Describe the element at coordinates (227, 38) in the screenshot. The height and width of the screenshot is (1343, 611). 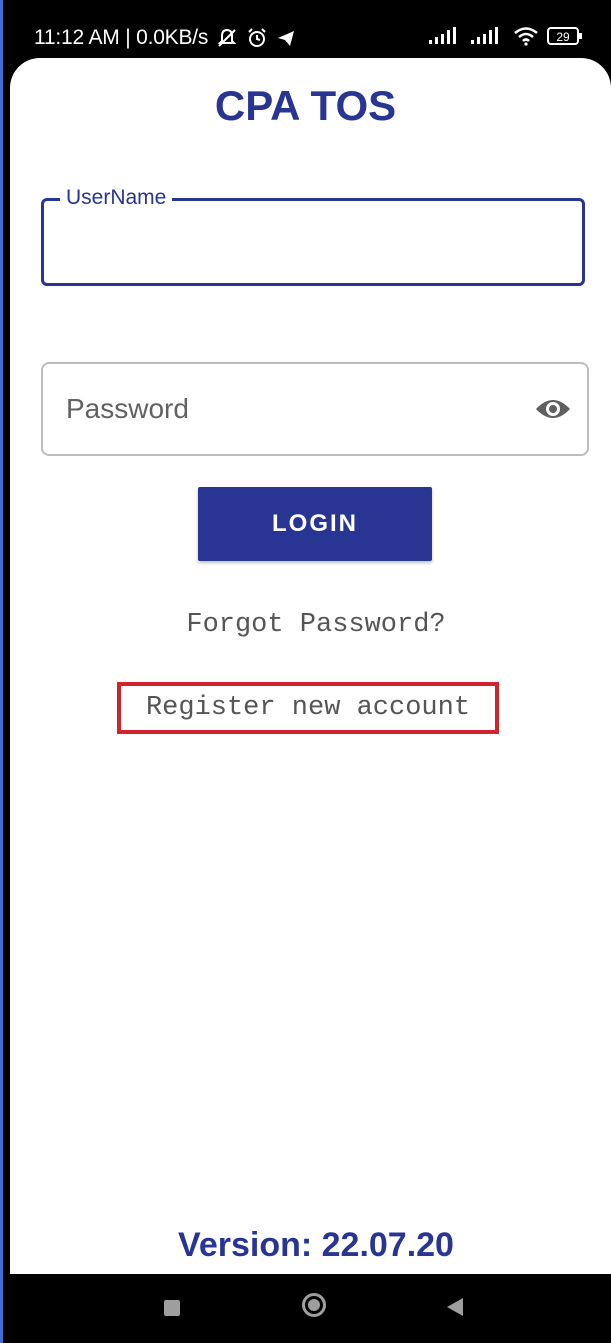
I see `muted-bell-icon` at that location.